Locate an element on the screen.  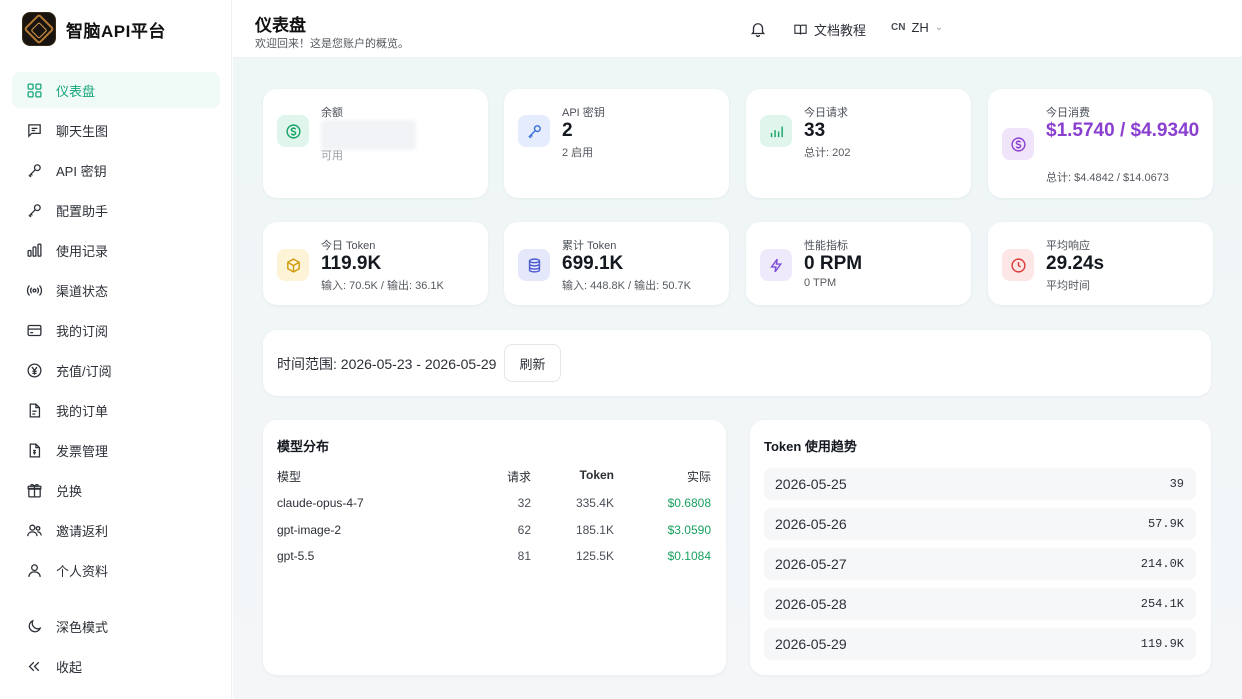
cell-cost: $3.0590 is located at coordinates (689, 530).